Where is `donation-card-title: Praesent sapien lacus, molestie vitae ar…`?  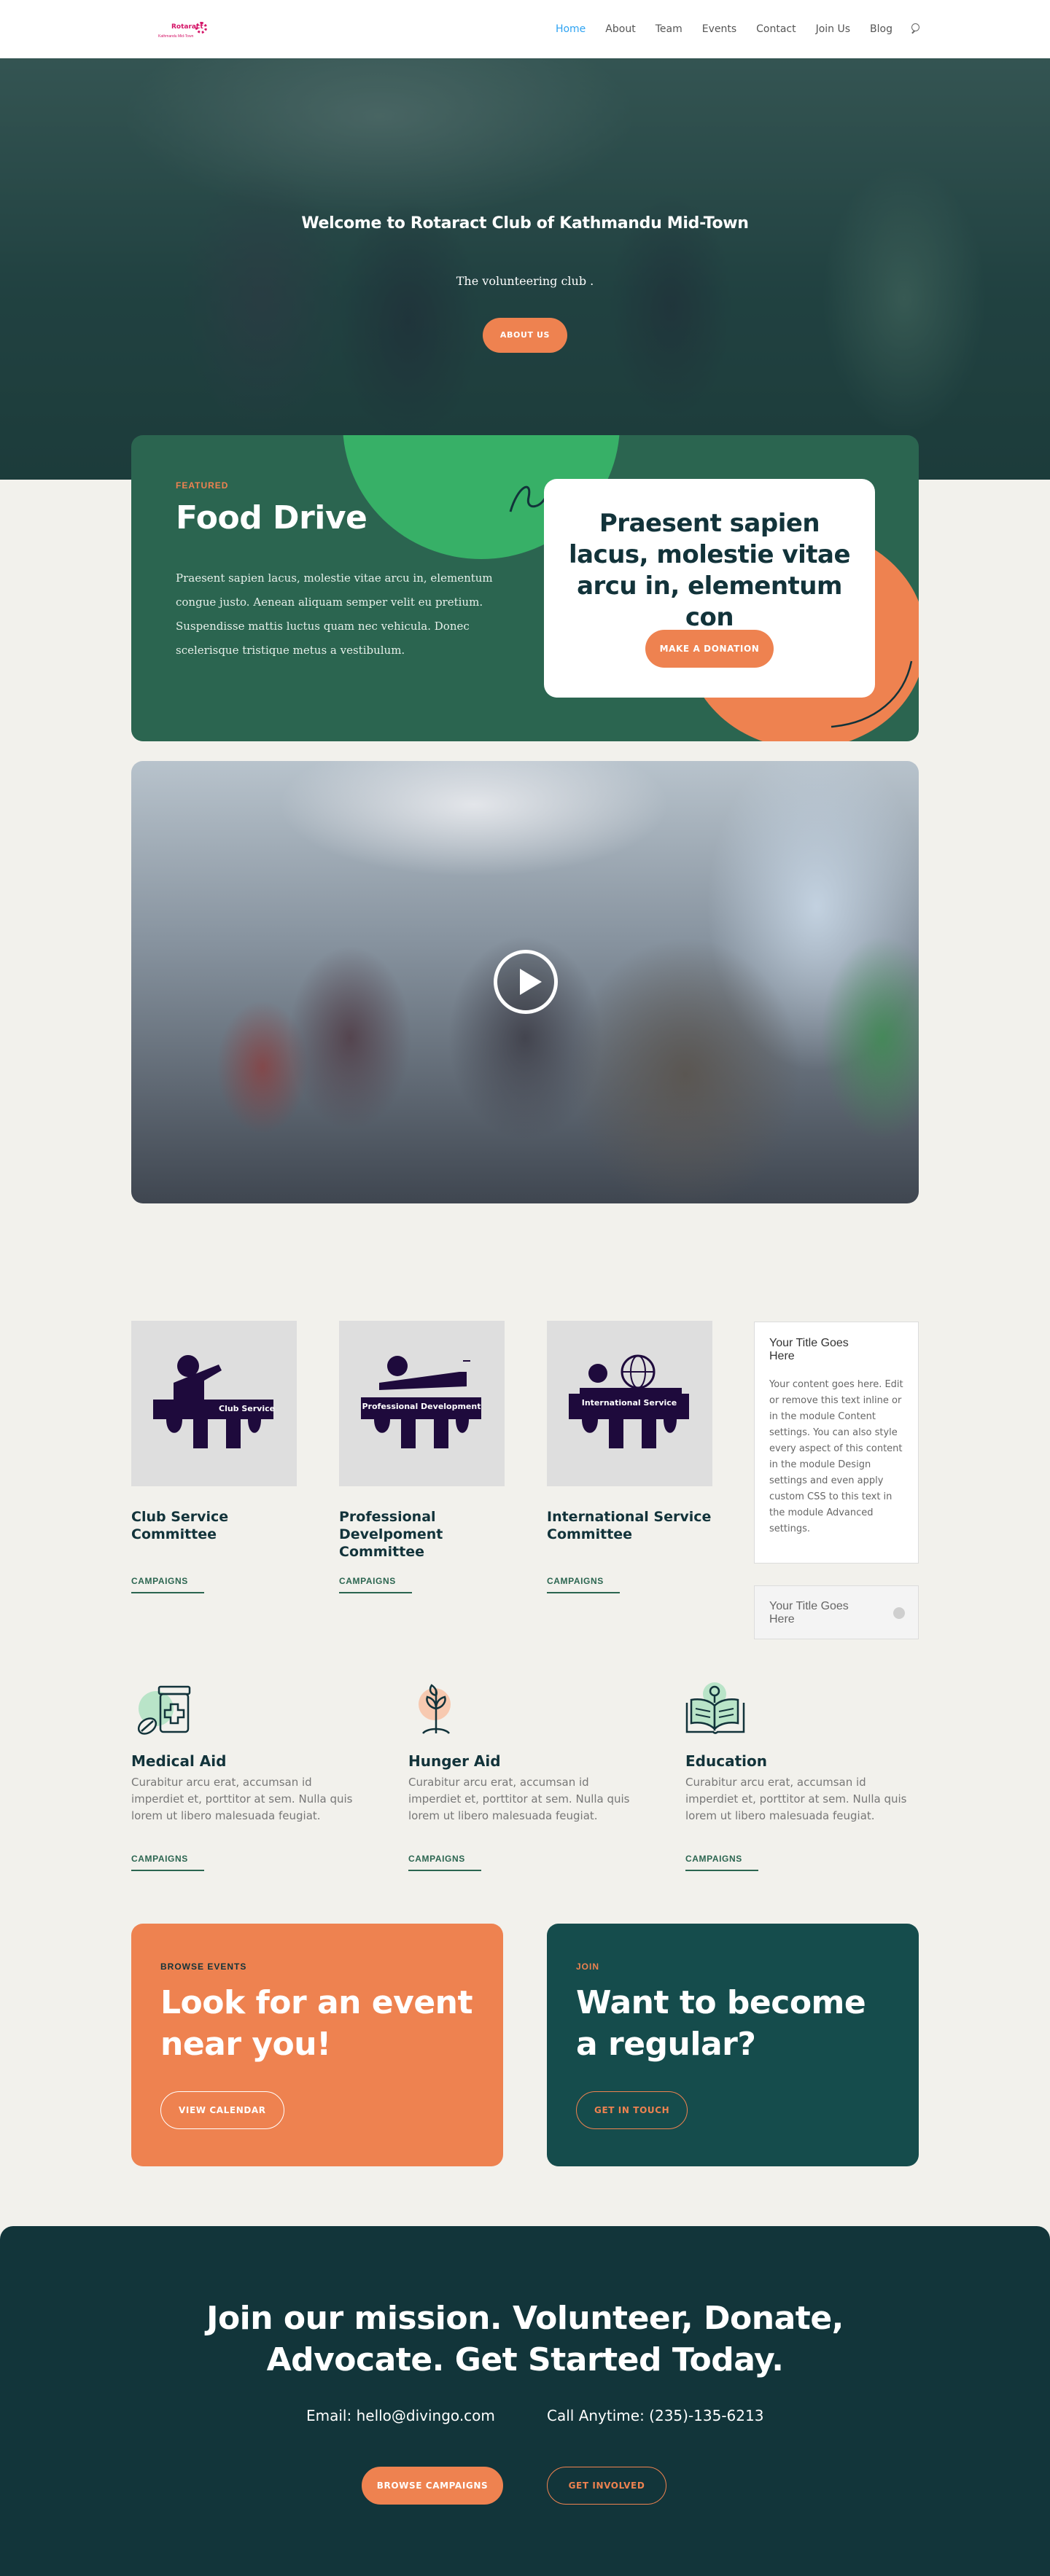 donation-card-title: Praesent sapien lacus, molestie vitae ar… is located at coordinates (709, 570).